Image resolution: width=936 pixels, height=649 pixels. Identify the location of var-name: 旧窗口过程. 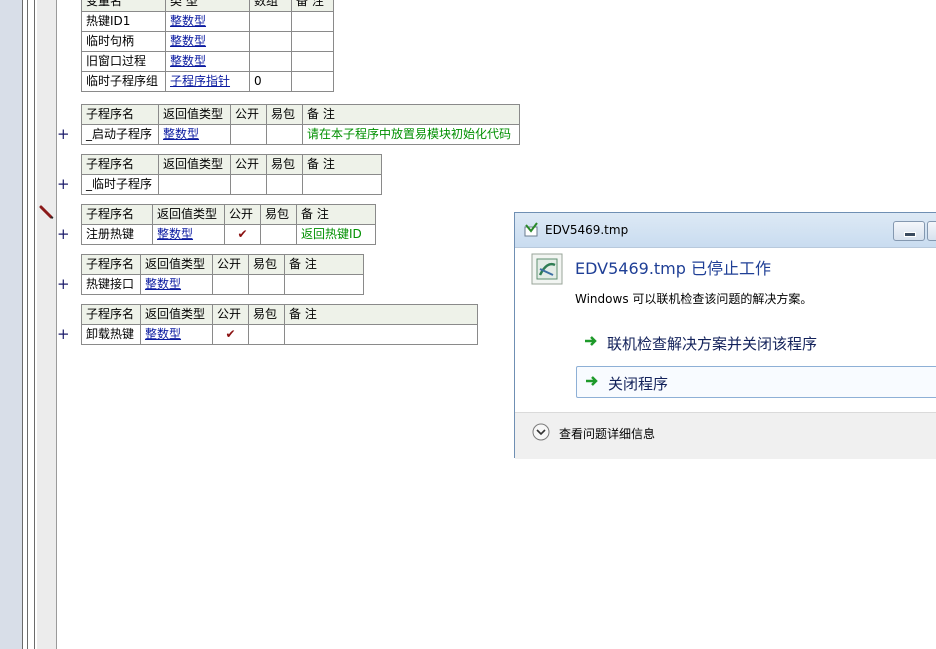
(123, 61).